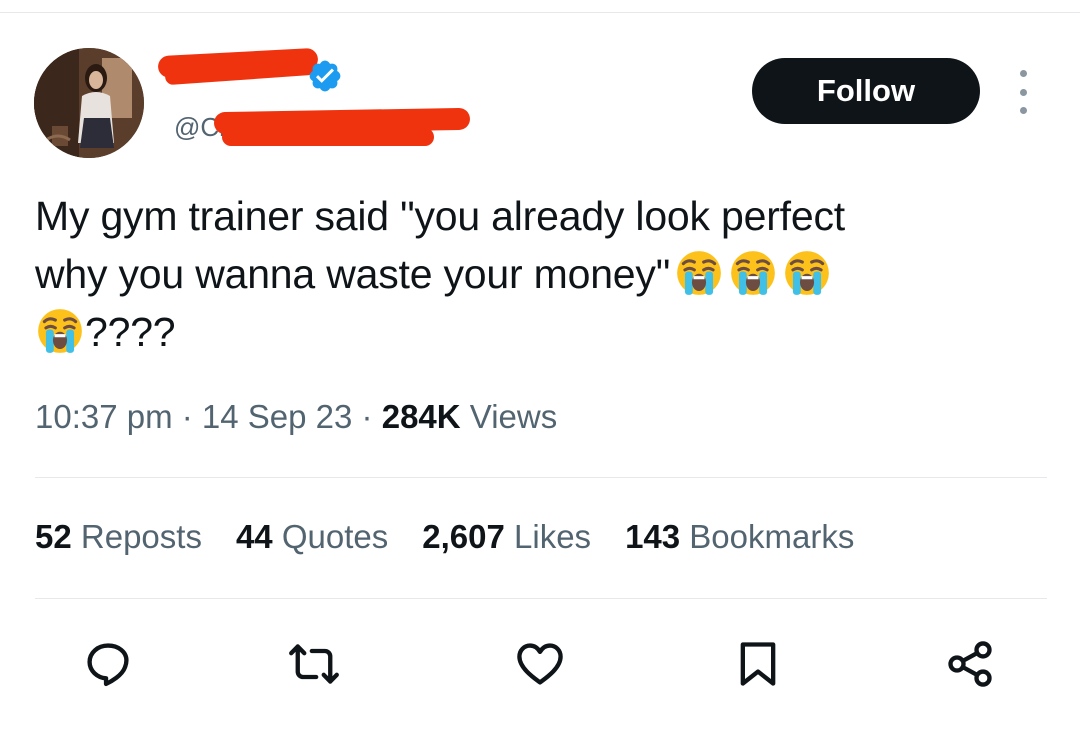 The image size is (1080, 743). Describe the element at coordinates (767, 536) in the screenshot. I see `stat-label: Bookmarks` at that location.